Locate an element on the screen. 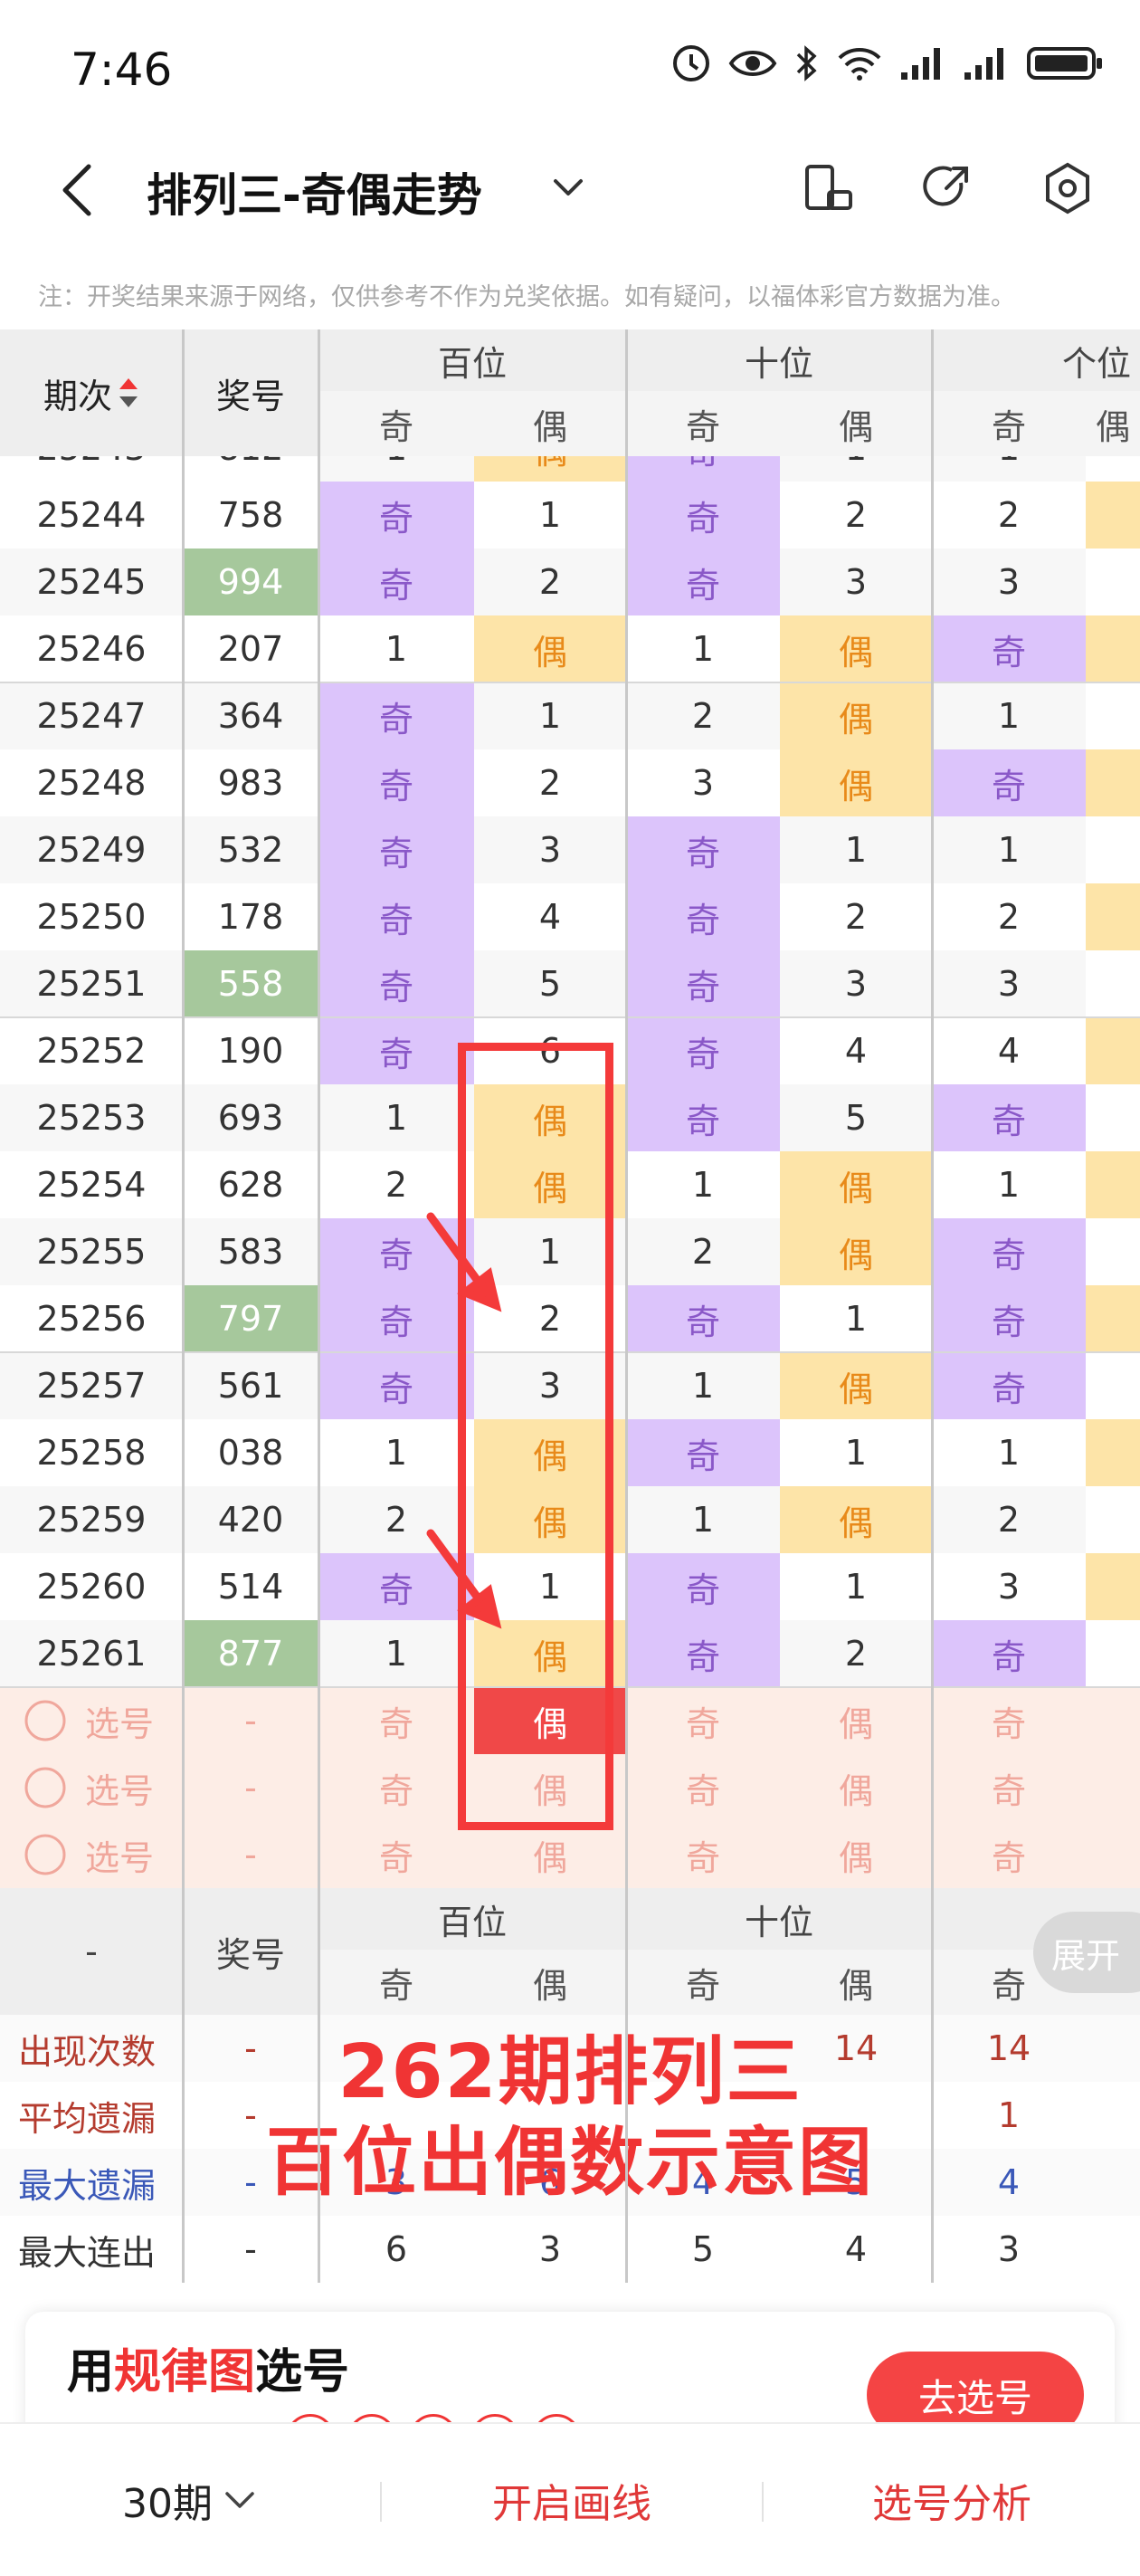 This screenshot has width=1140, height=2576. table-row-period: 25248 is located at coordinates (91, 783).